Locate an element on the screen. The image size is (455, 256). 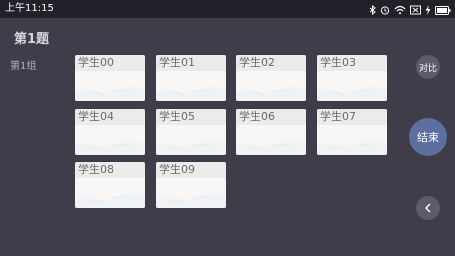
student-name: 学生06 is located at coordinates (257, 116).